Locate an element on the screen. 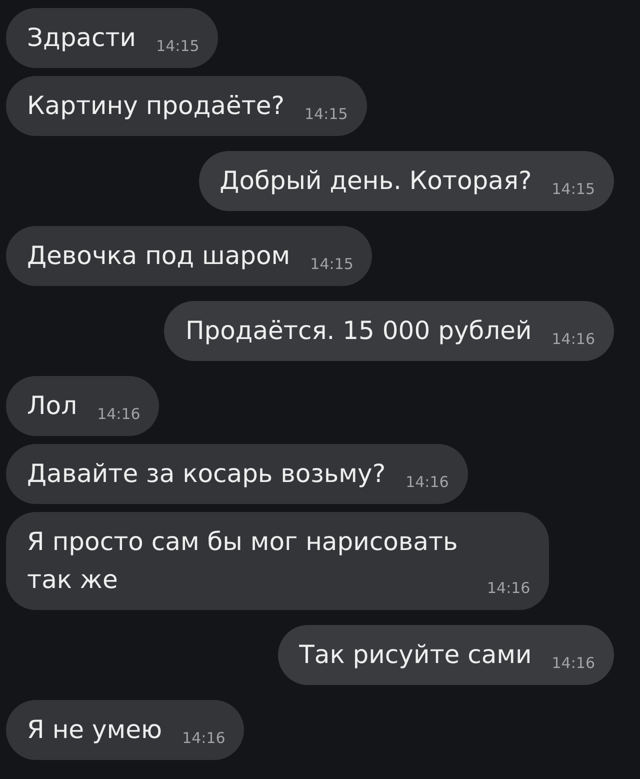 This screenshot has width=640, height=779. message-text: Здрасти is located at coordinates (81, 38).